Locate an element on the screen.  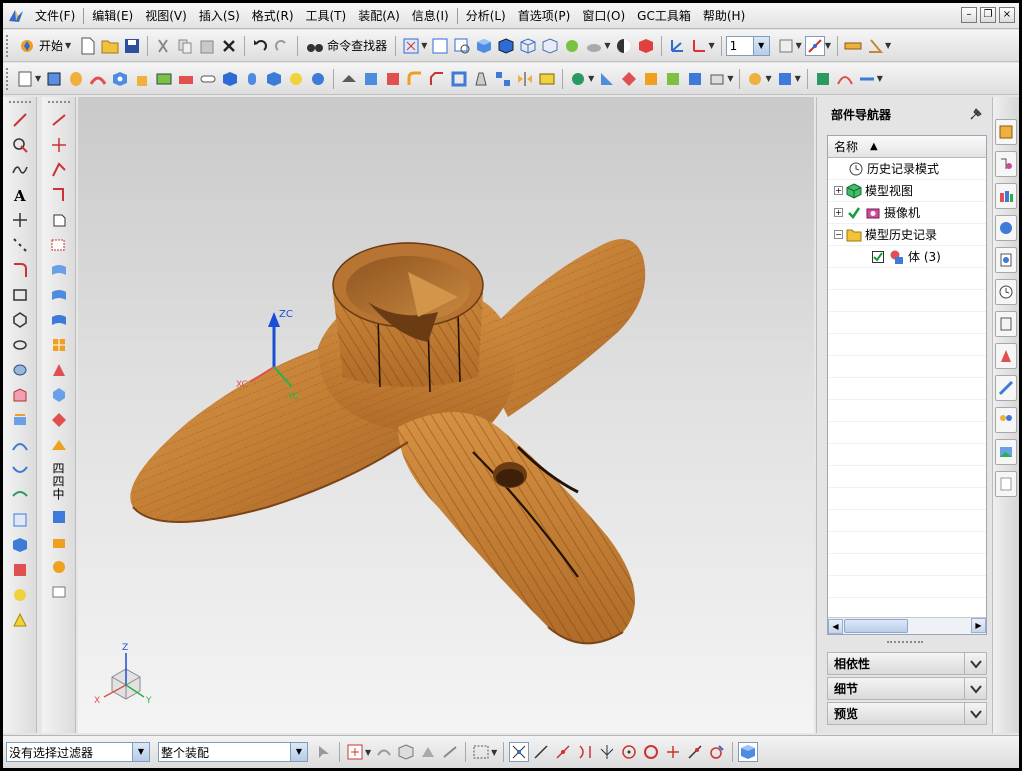
command-finder-button: 命令查找器 is located at coordinates (346, 46).